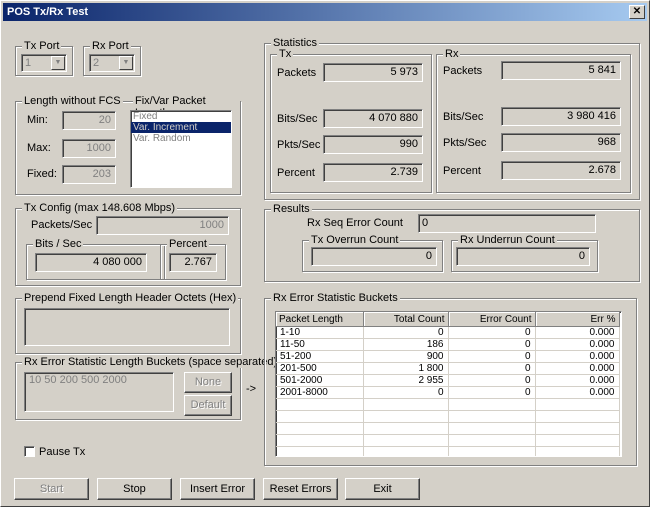 Image resolution: width=650 pixels, height=507 pixels. Describe the element at coordinates (355, 240) in the screenshot. I see `overrun-label: Tx Overrun Count` at that location.